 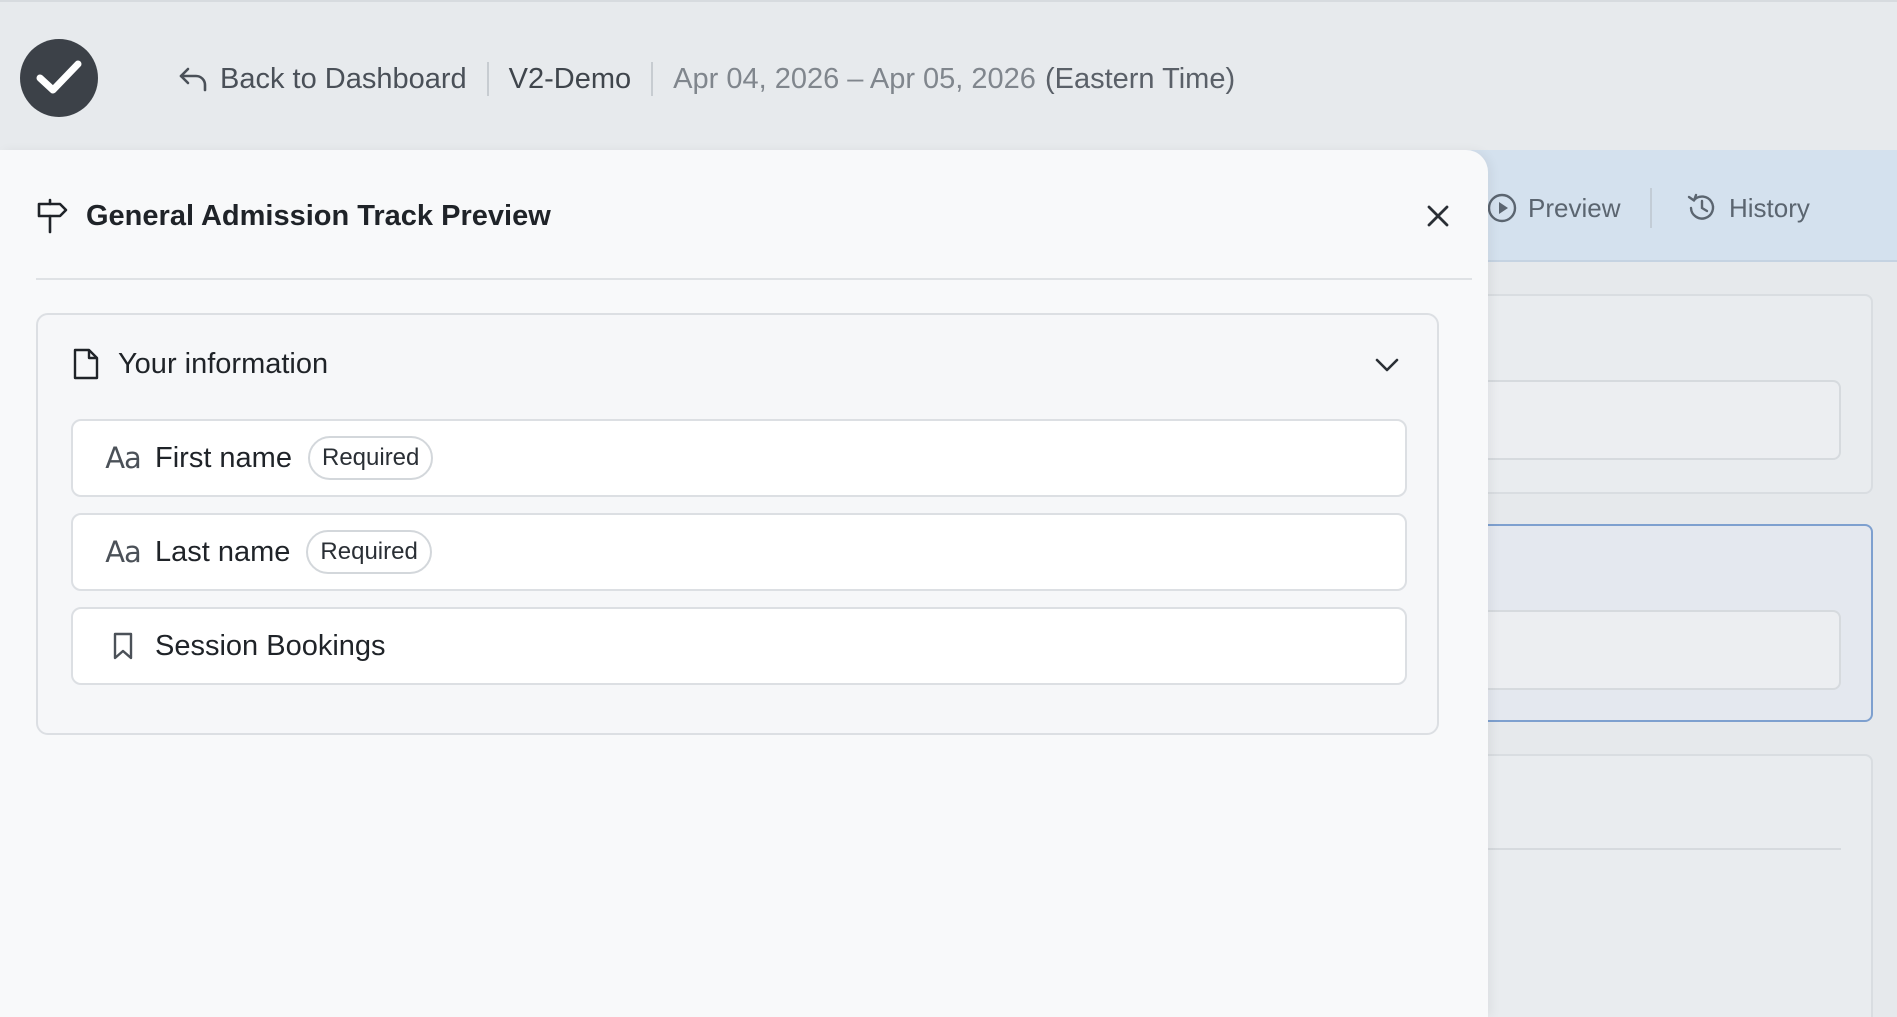 What do you see at coordinates (223, 363) in the screenshot?
I see `section-title: Your information` at bounding box center [223, 363].